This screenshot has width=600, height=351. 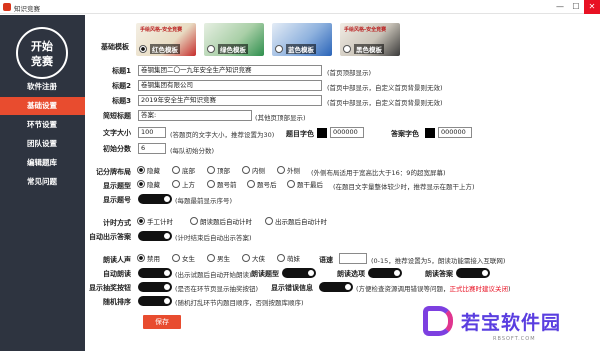 I want to click on sidebar-item-round-settings: 环节设置, so click(x=42, y=125).